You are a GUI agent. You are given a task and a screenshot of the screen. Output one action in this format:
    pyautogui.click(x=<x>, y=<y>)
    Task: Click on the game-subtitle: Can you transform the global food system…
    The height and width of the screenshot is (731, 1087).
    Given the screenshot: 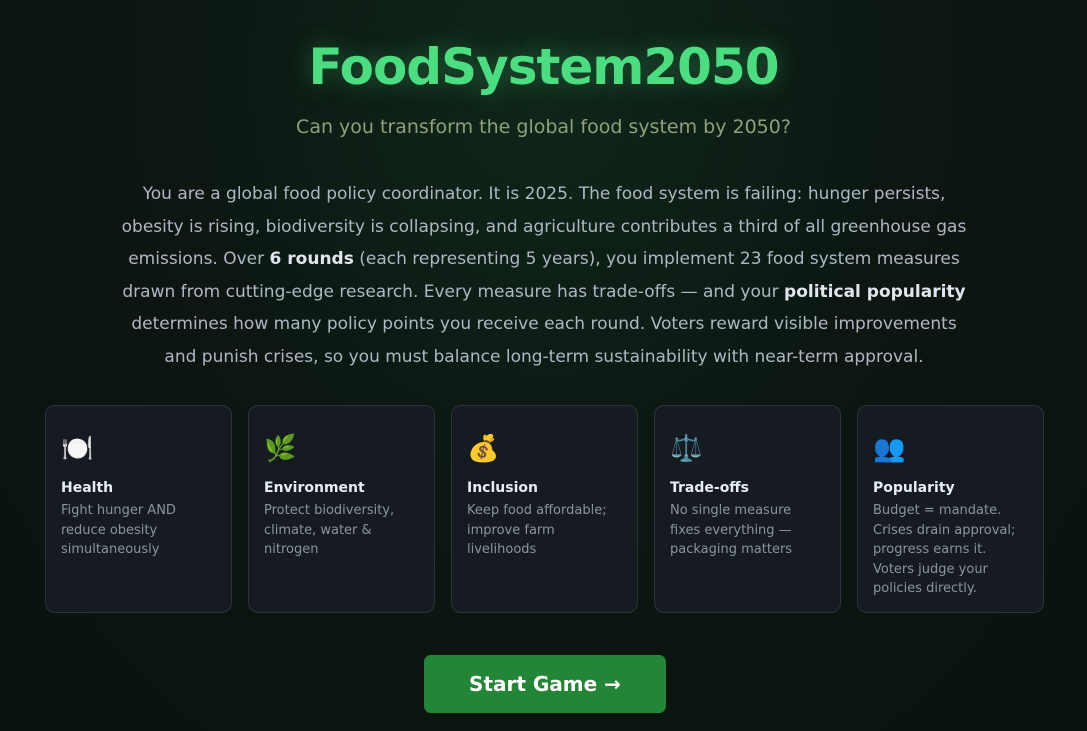 What is the action you would take?
    pyautogui.click(x=543, y=127)
    